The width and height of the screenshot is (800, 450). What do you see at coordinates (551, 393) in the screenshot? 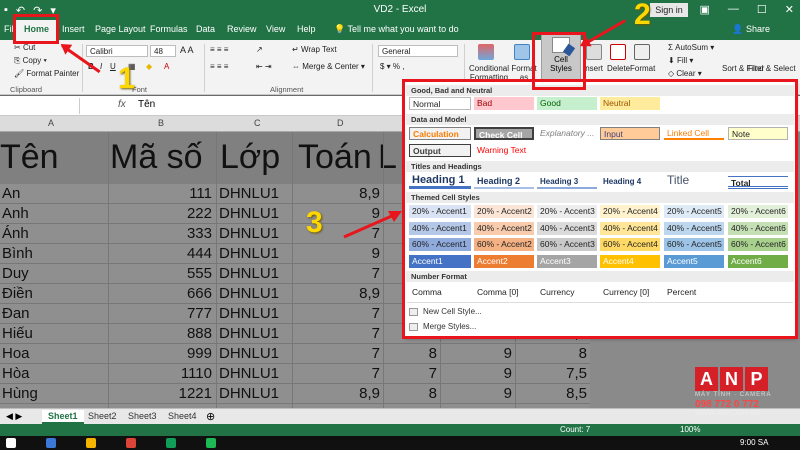
I see `table-cell: 8,5` at bounding box center [551, 393].